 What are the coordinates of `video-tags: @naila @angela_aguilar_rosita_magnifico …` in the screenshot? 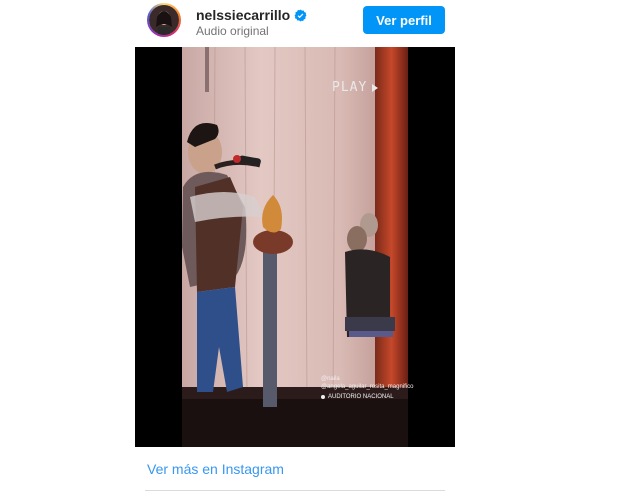 It's located at (367, 388).